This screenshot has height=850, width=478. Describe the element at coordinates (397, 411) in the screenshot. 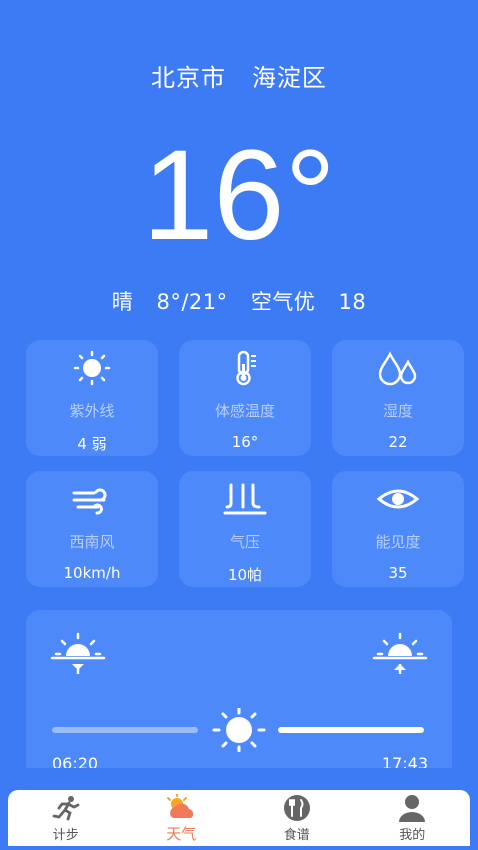

I see `metric-label: 湿度` at that location.